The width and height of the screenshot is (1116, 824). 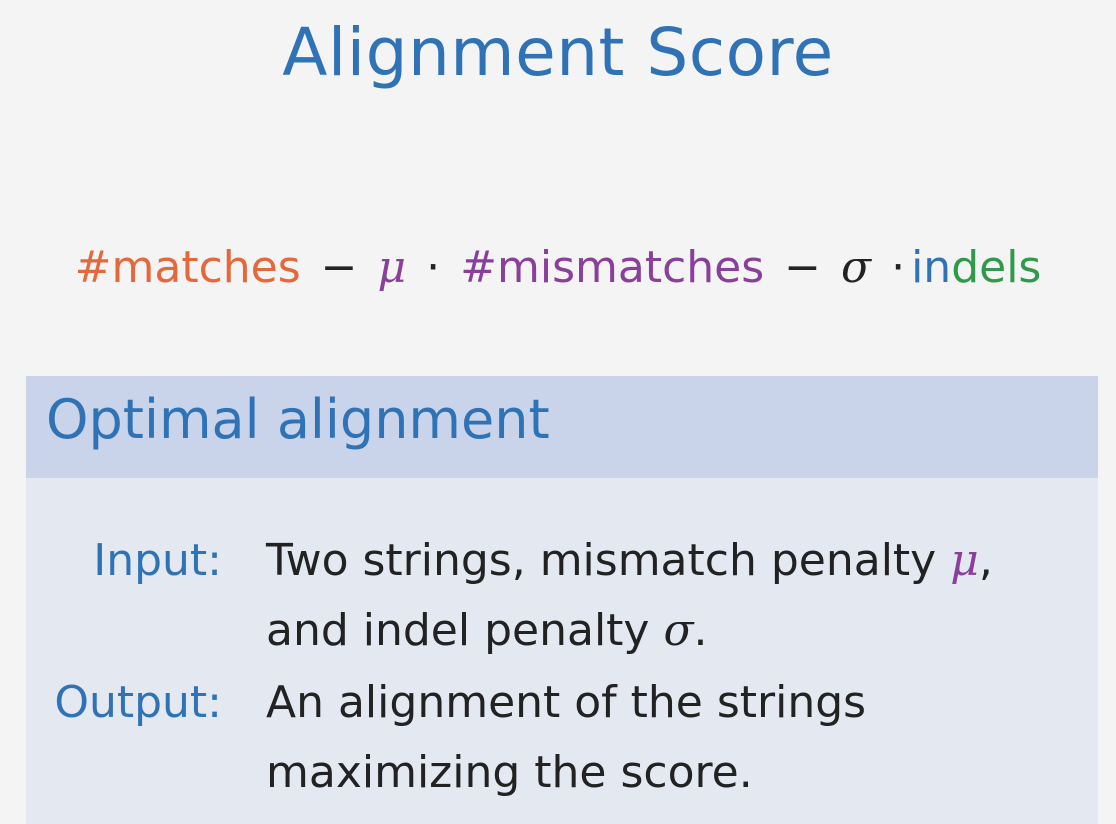 I want to click on output-line-2: maximizing the score., so click(x=509, y=772).